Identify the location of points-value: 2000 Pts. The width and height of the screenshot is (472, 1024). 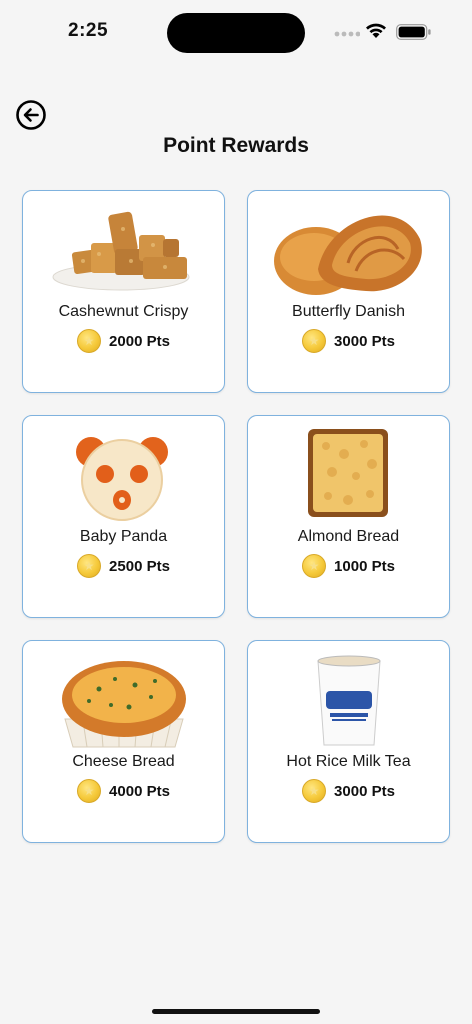
(139, 341).